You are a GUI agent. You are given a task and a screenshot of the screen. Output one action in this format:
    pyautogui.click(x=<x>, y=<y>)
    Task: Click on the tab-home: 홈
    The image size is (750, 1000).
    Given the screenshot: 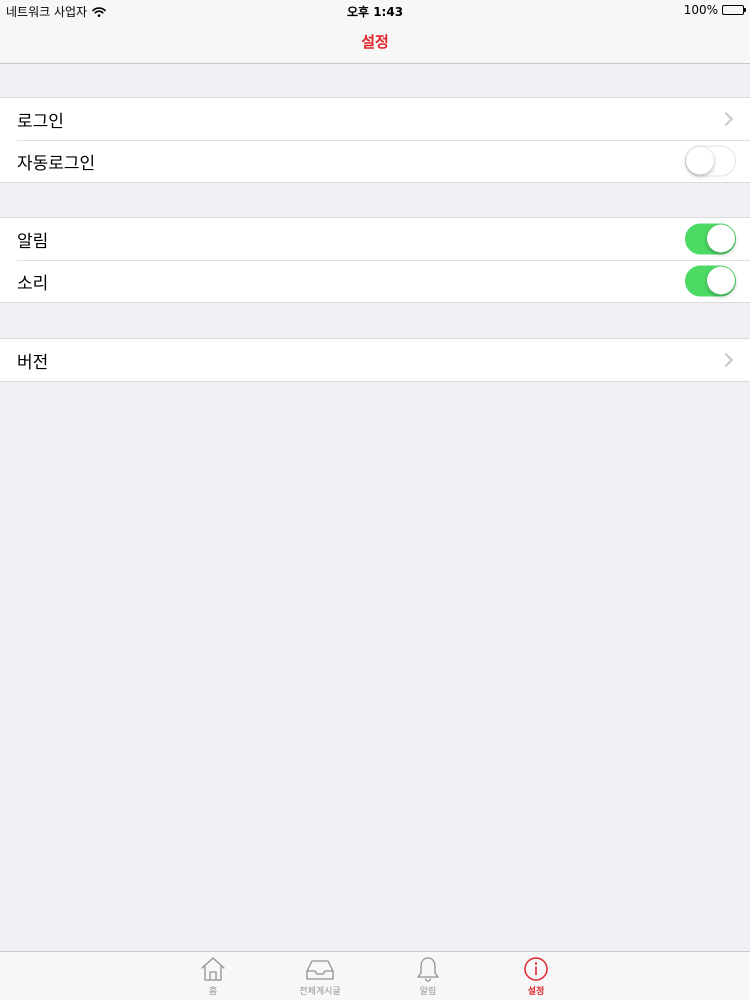 What is the action you would take?
    pyautogui.click(x=213, y=976)
    